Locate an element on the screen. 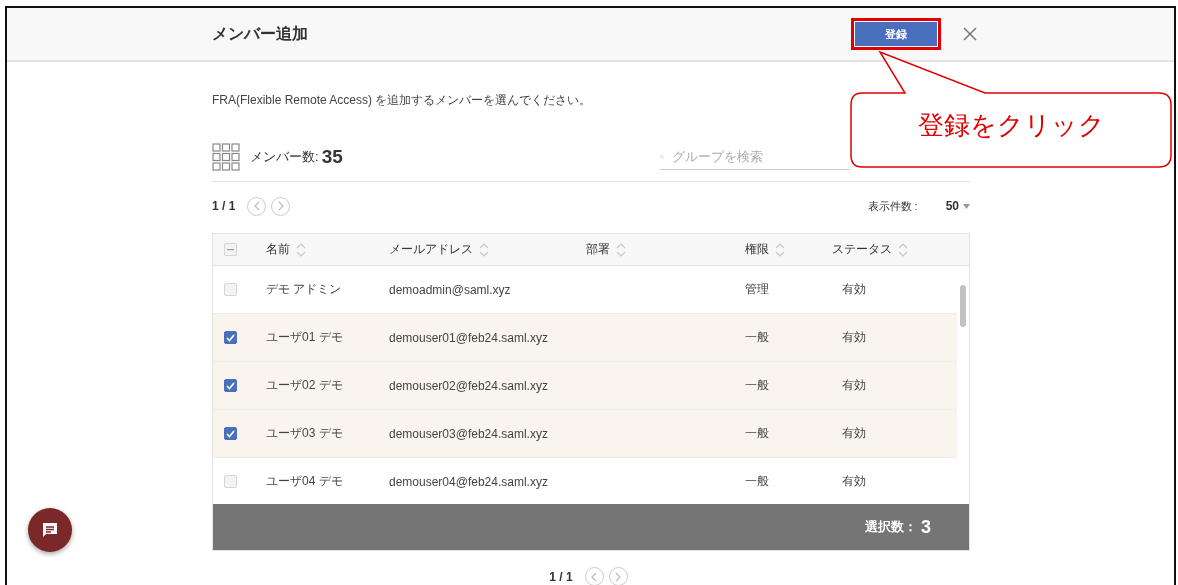 This screenshot has width=1178, height=585. column-header: メールアドレス is located at coordinates (431, 249).